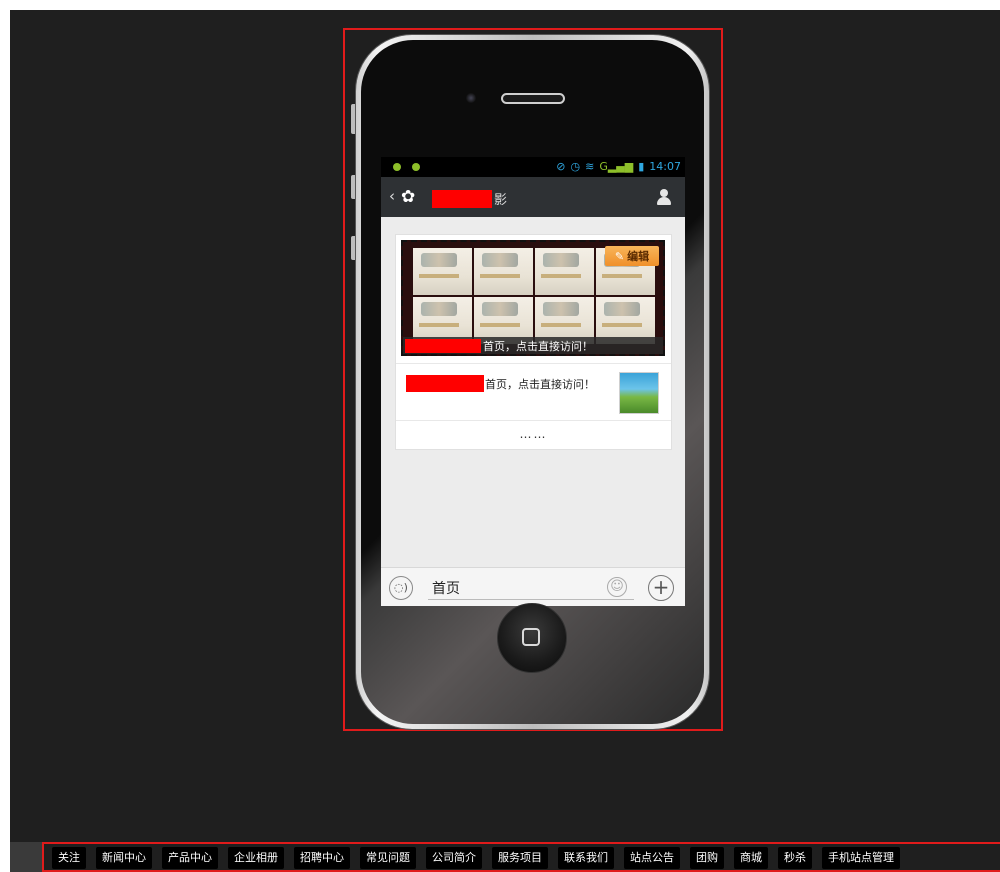  What do you see at coordinates (26, 857) in the screenshot?
I see `bottom-strip` at bounding box center [26, 857].